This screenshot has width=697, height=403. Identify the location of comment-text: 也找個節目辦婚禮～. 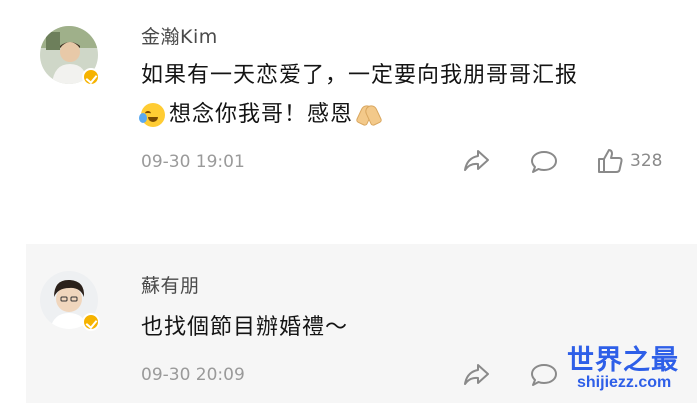
(245, 327).